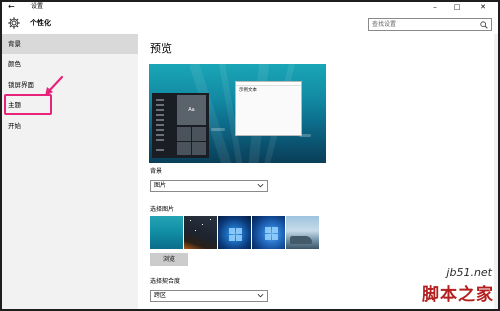  Describe the element at coordinates (302, 232) in the screenshot. I see `picture-thumbnail-coast` at that location.